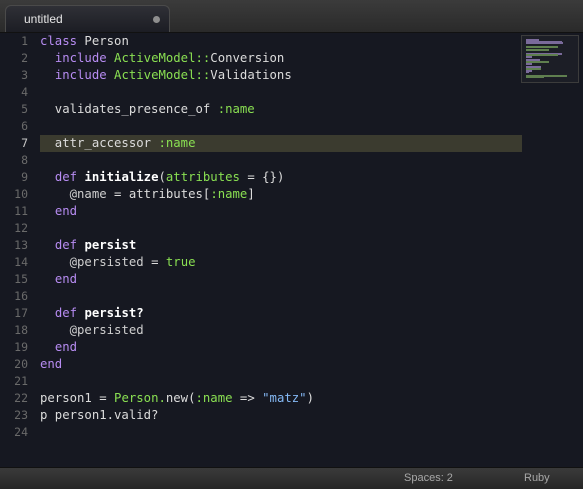  I want to click on minimap, so click(550, 59).